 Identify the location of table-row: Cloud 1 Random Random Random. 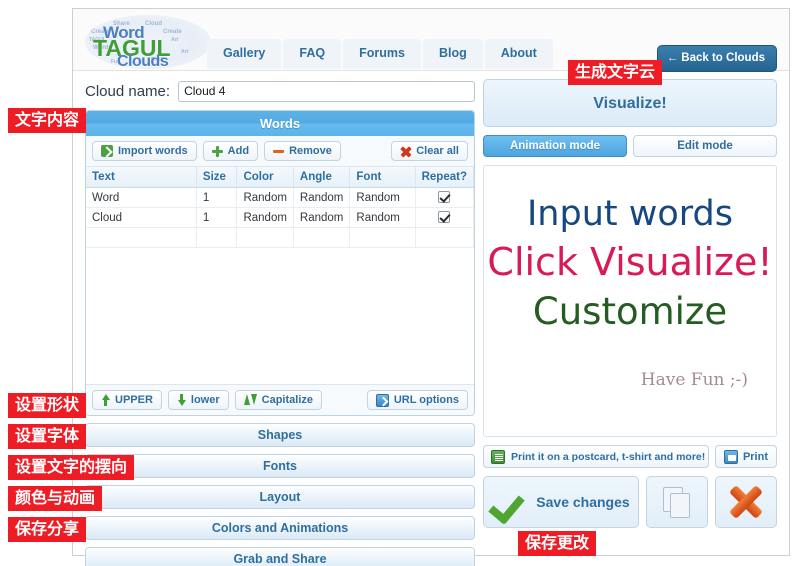
(280, 217).